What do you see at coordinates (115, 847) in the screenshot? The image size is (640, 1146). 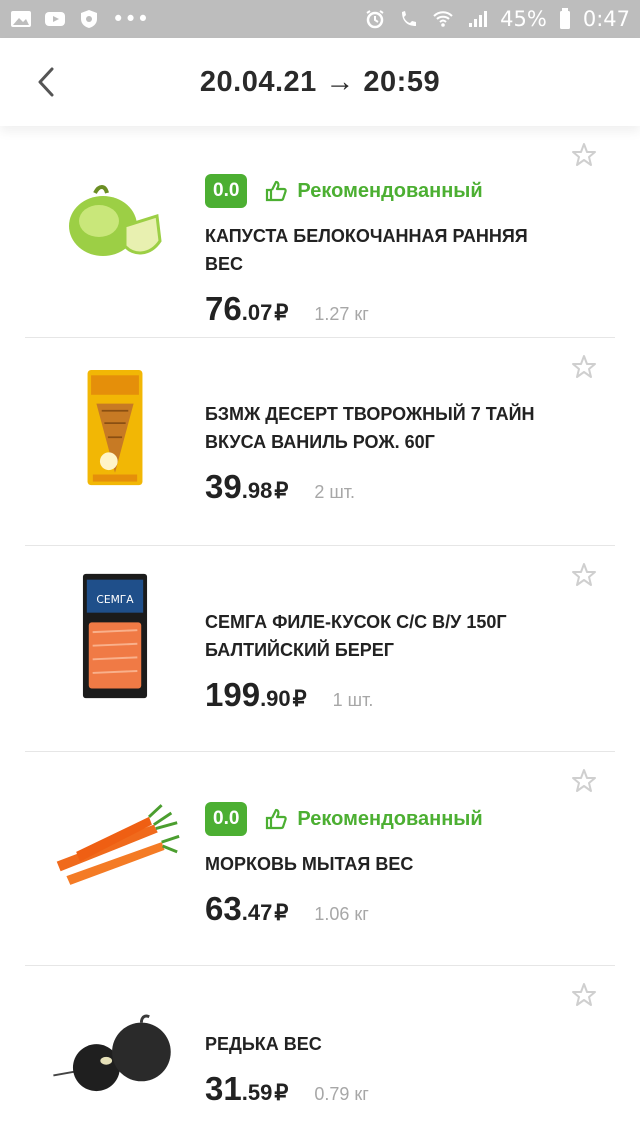 I see `product-image-carrots` at bounding box center [115, 847].